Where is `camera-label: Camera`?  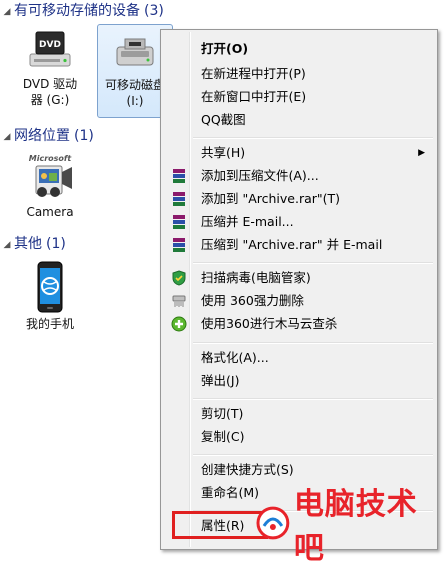
camera-label: Camera is located at coordinates (50, 212).